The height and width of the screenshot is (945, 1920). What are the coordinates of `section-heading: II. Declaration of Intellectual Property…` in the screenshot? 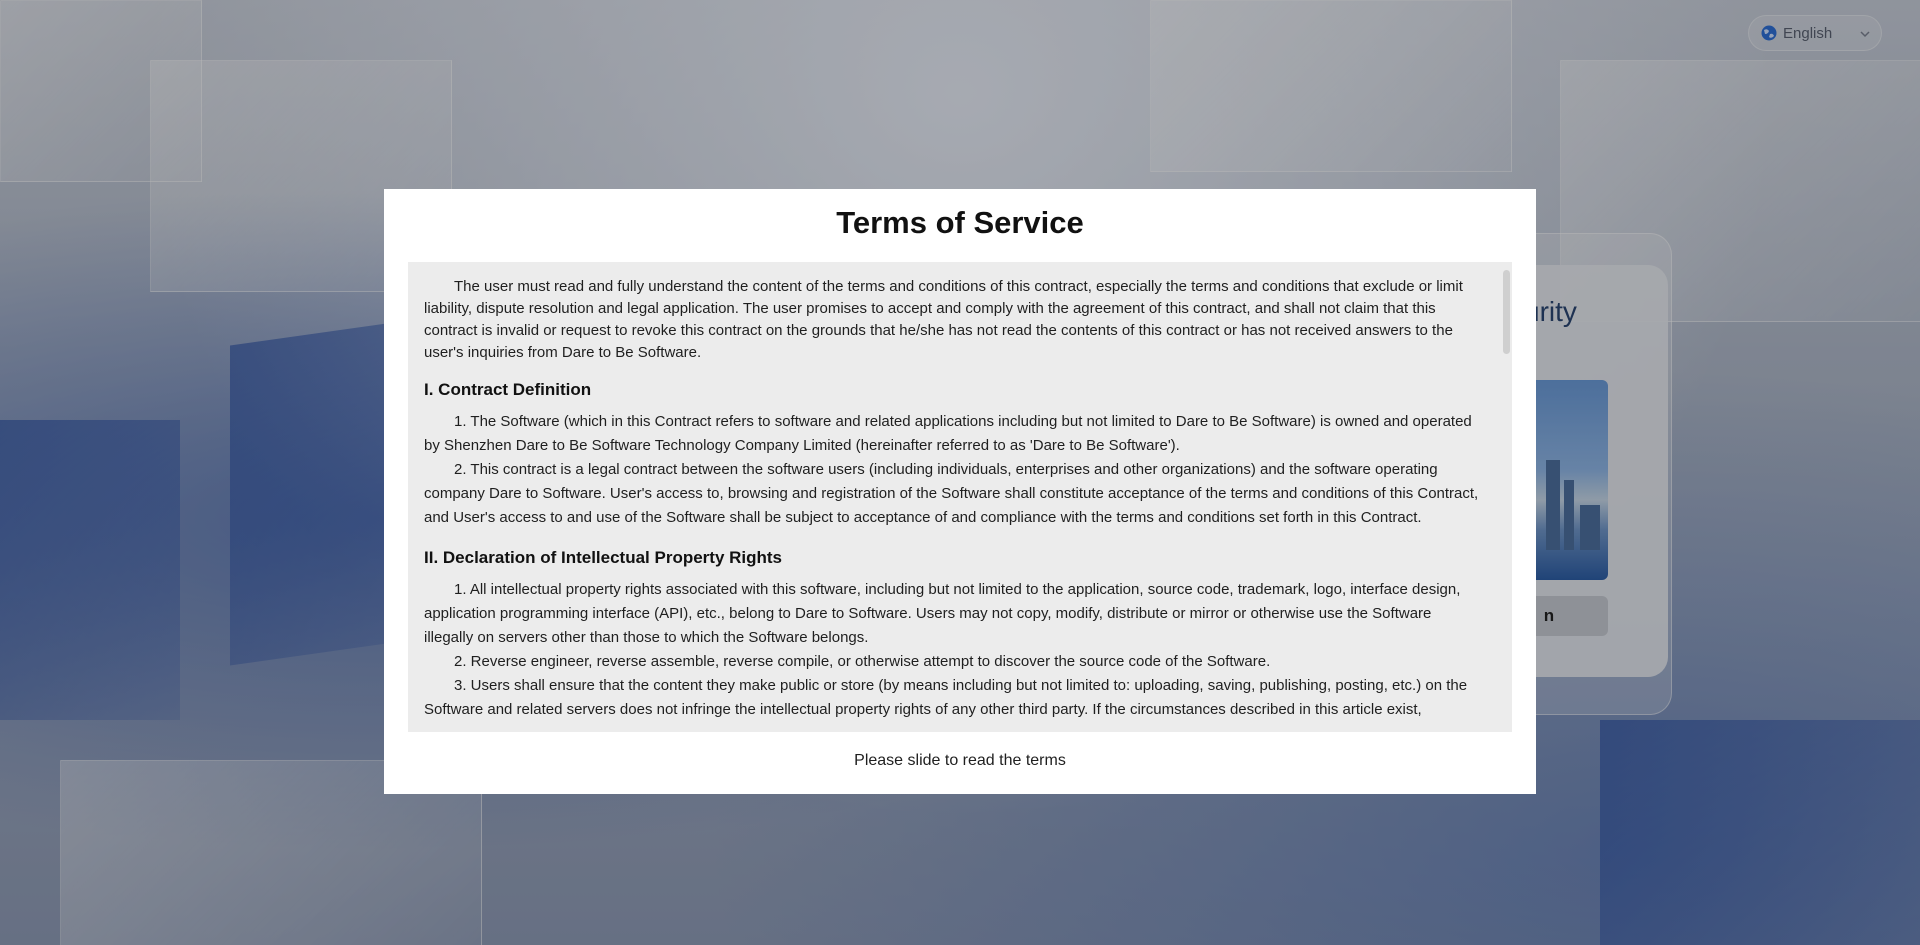 It's located at (603, 557).